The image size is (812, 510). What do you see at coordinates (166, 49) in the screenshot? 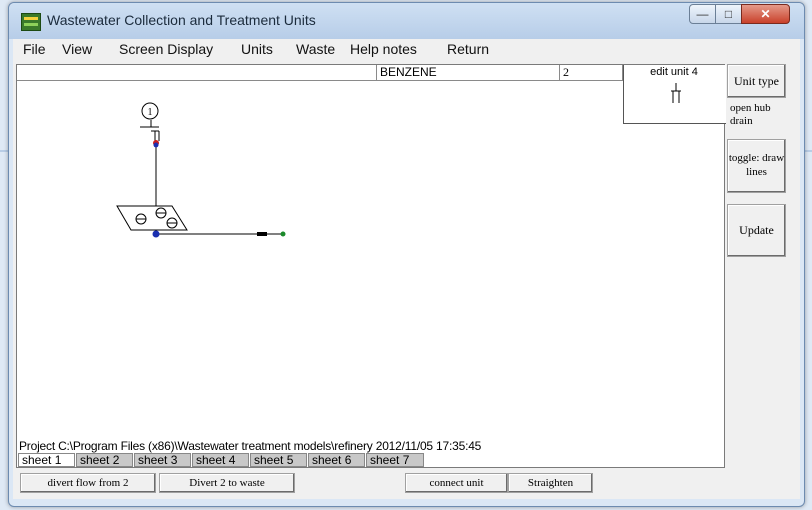
I see `menu-screen-display: Screen Display` at bounding box center [166, 49].